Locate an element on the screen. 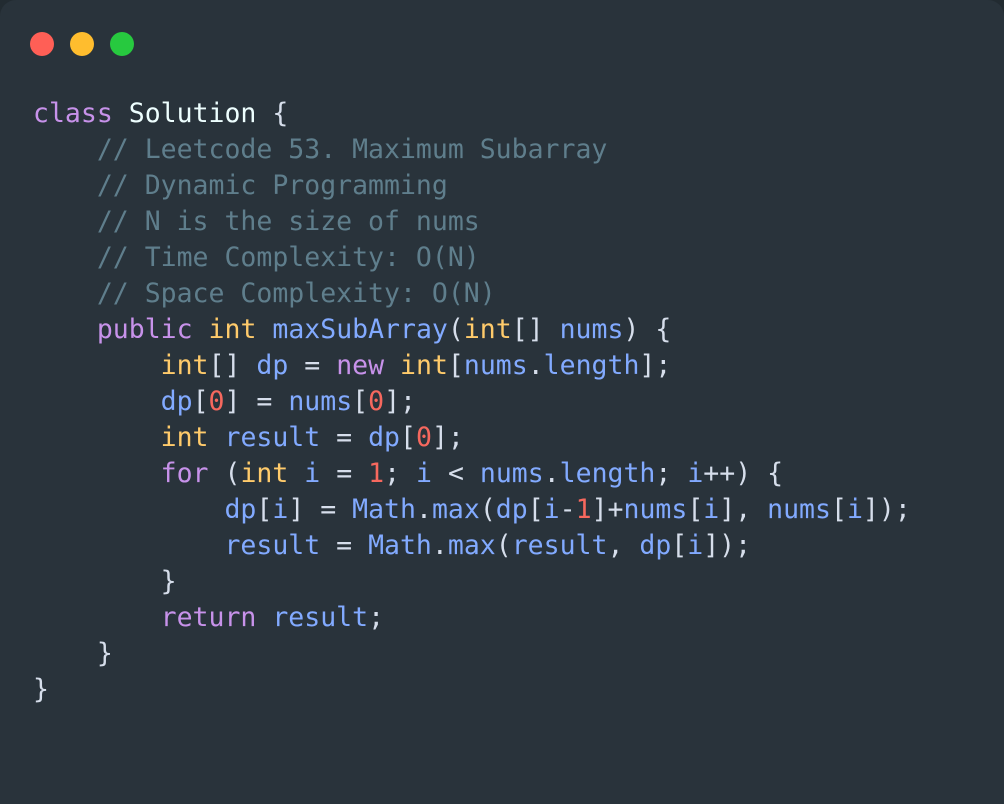  code-line: dp[0] = nums[0]; is located at coordinates (513, 402).